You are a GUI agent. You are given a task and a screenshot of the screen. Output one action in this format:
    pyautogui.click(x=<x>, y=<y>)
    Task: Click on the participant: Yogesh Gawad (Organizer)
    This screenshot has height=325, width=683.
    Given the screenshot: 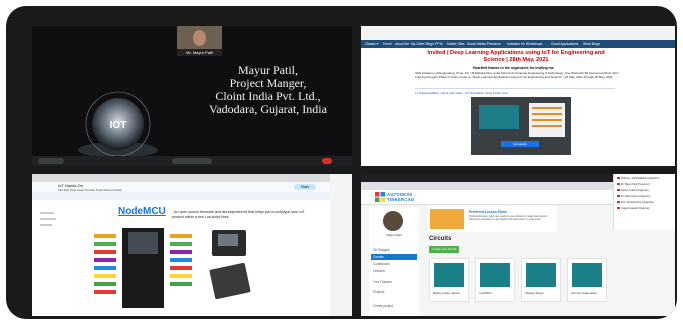 What is the action you would take?
    pyautogui.click(x=633, y=208)
    